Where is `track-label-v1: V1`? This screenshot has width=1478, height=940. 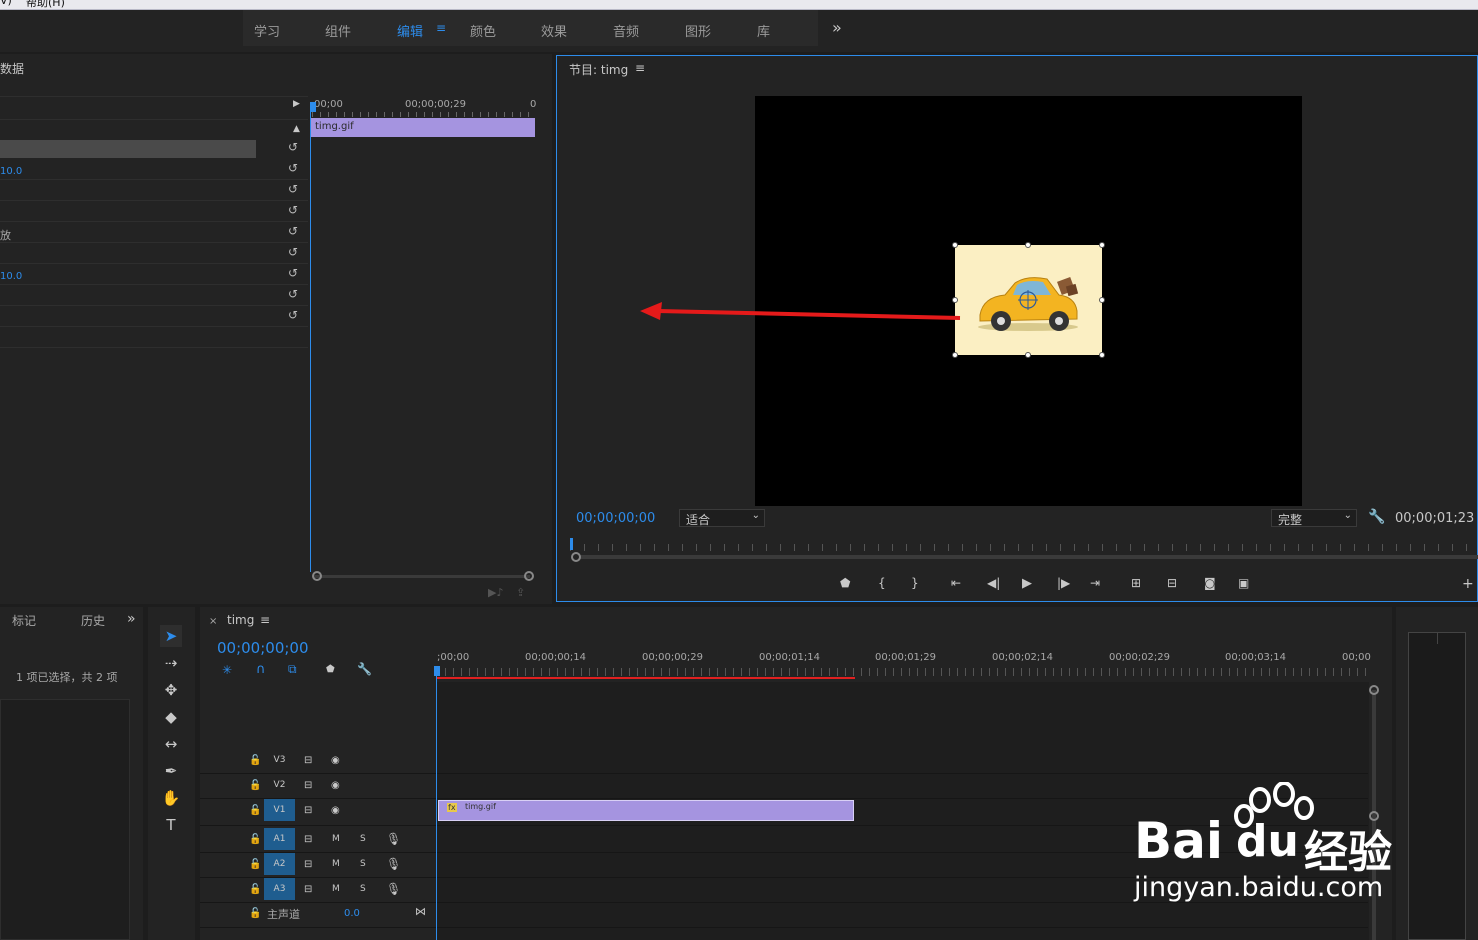
track-label-v1: V1 is located at coordinates (279, 810).